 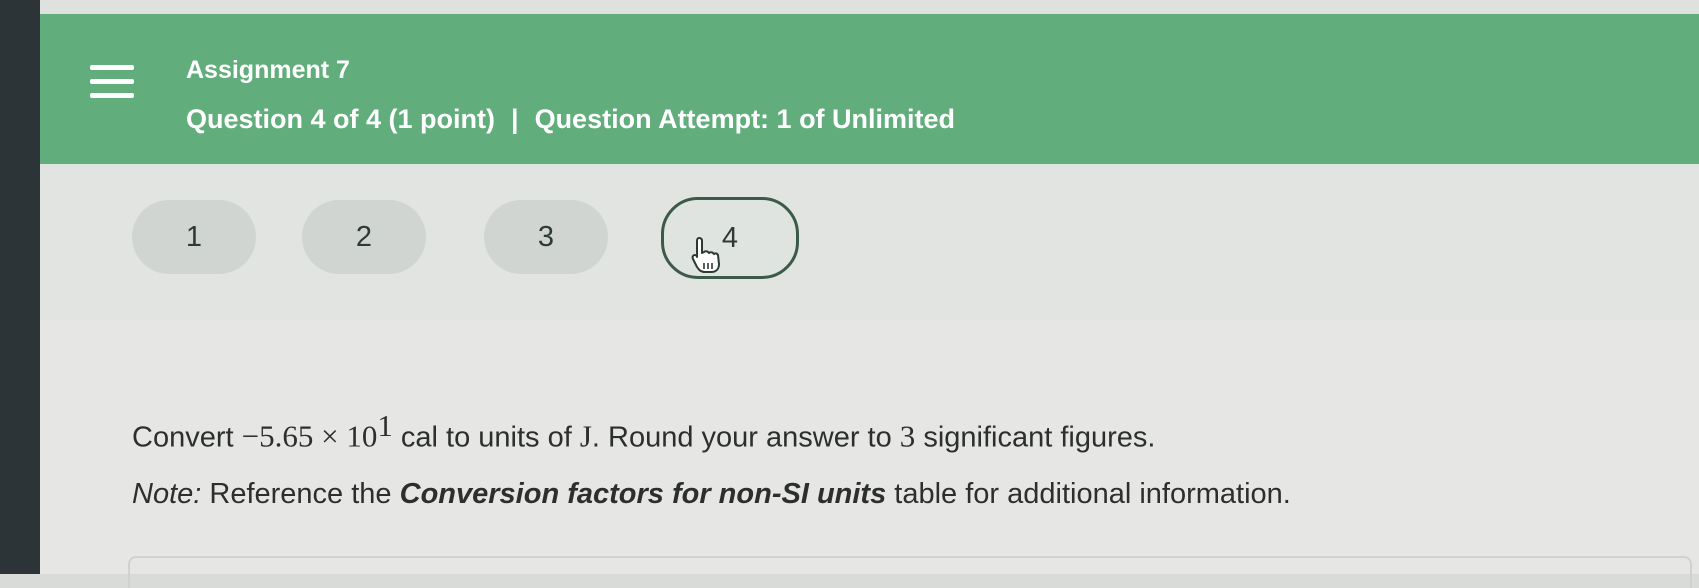 What do you see at coordinates (1088, 494) in the screenshot?
I see `note-post: table for additional information.` at bounding box center [1088, 494].